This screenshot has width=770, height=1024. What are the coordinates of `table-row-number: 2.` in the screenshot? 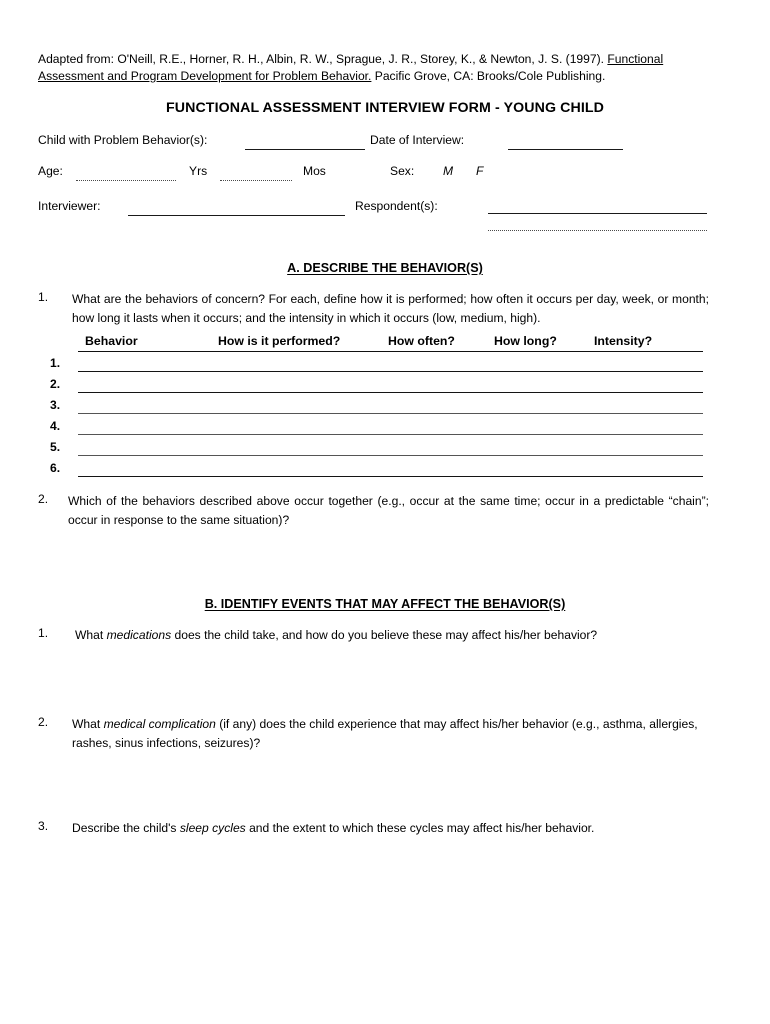 It's located at (55, 384).